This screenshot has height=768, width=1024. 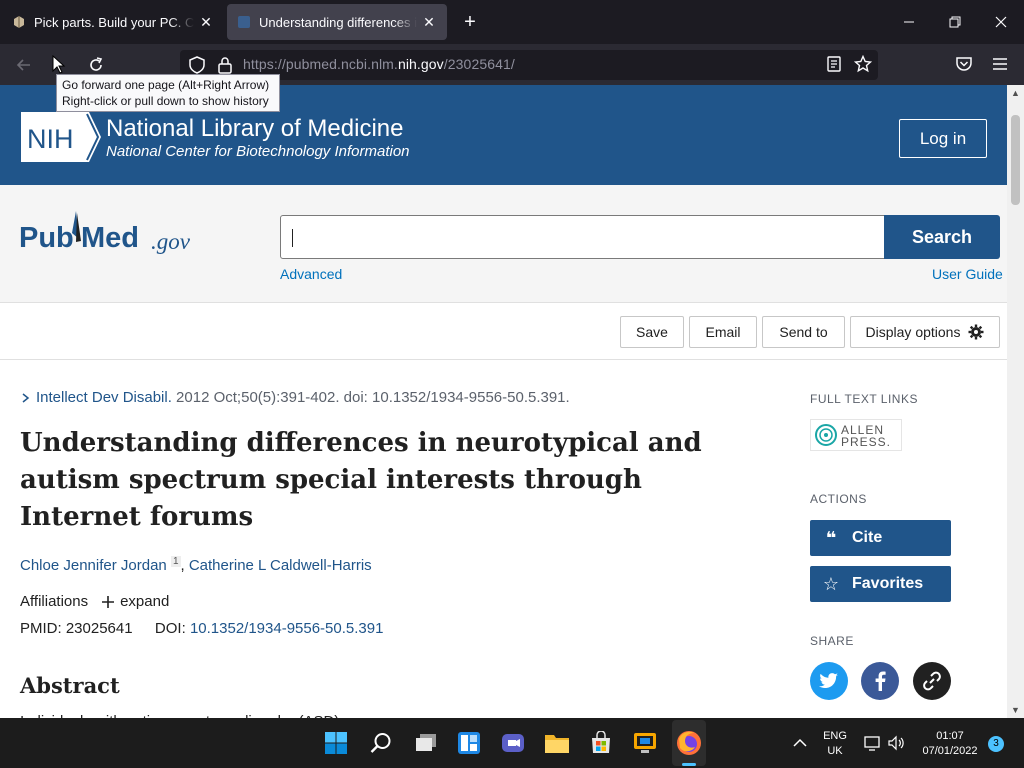 I want to click on send-to-button: Send to, so click(x=803, y=332).